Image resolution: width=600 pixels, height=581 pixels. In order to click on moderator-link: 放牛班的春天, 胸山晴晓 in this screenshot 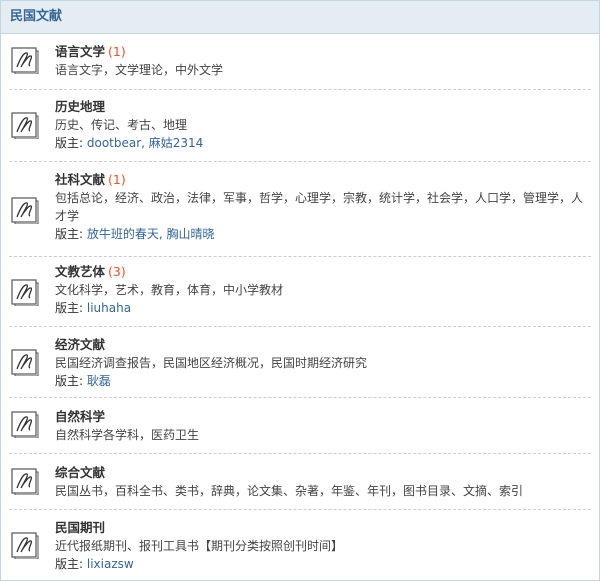, I will do `click(151, 234)`.